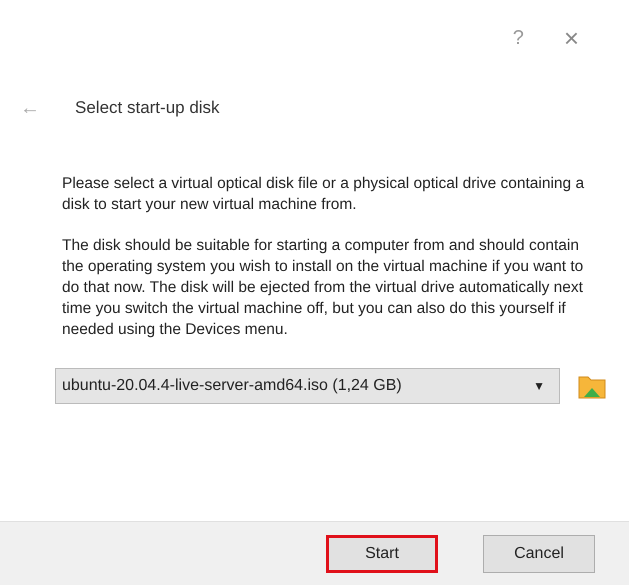  I want to click on page-title: Select start-up disk, so click(147, 108).